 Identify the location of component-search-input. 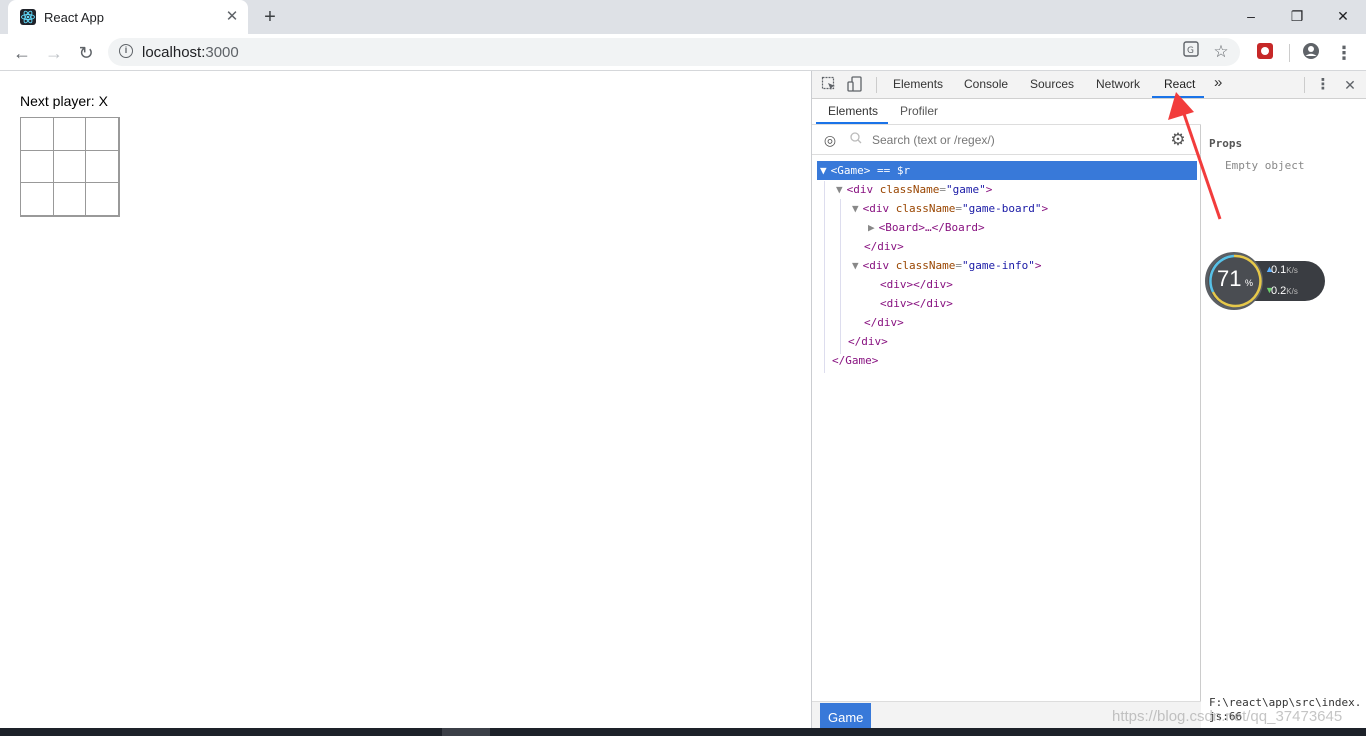
(1017, 140).